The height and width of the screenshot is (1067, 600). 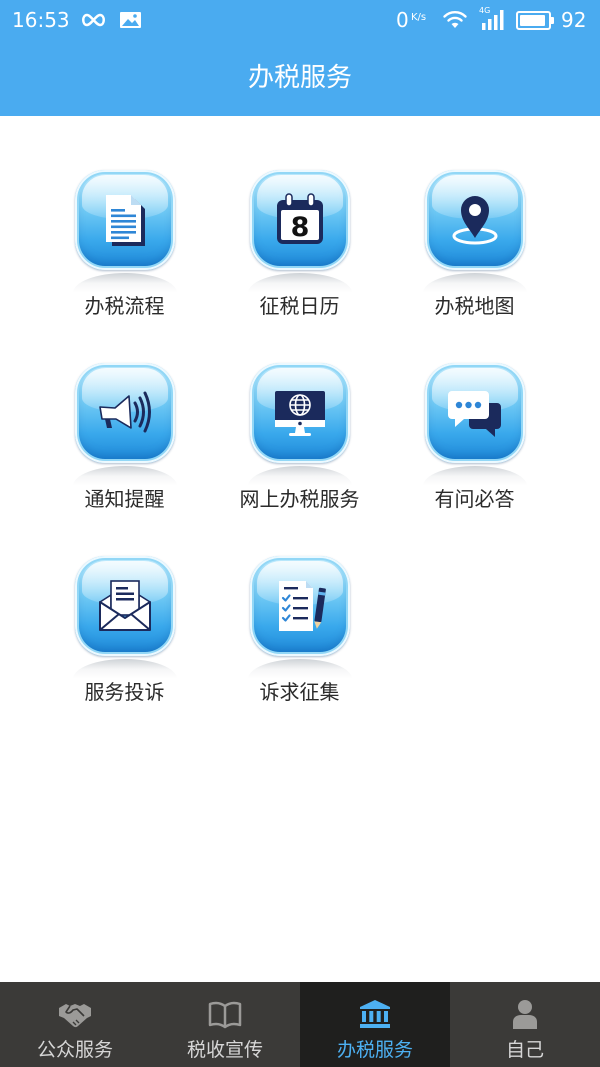 I want to click on battery-icon, so click(x=535, y=20).